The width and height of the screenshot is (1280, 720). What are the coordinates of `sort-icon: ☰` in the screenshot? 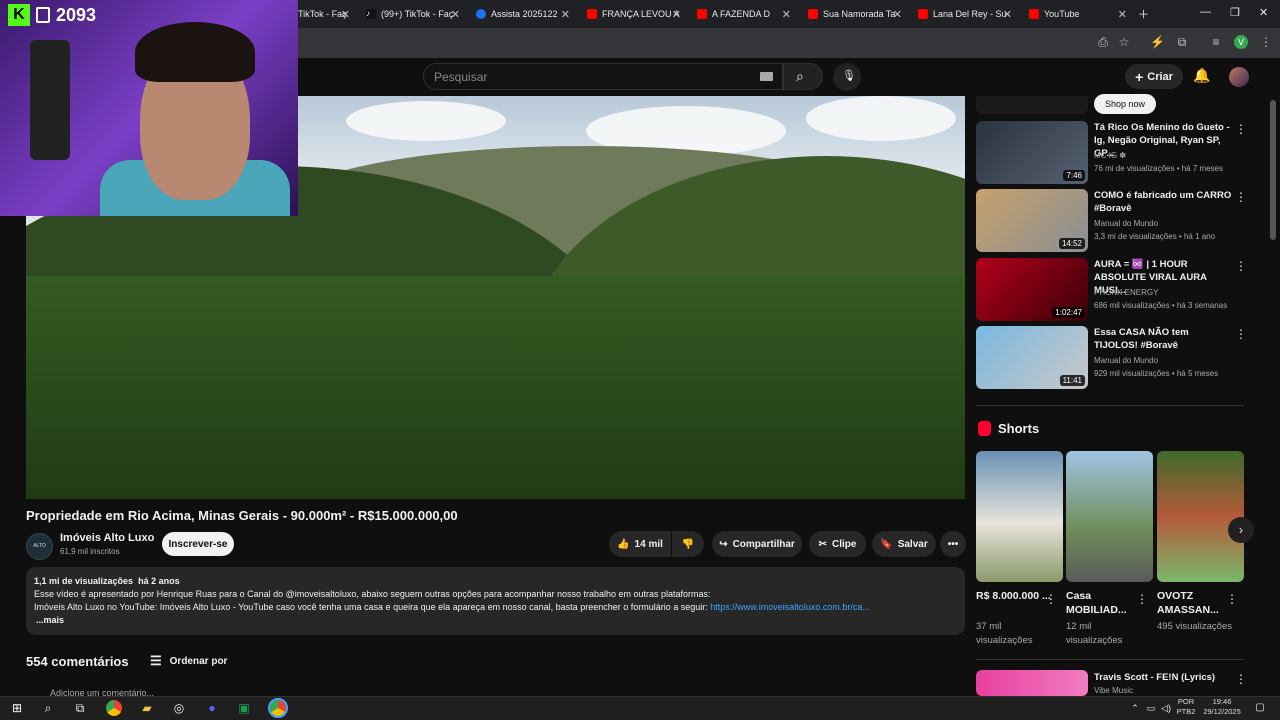 It's located at (156, 660).